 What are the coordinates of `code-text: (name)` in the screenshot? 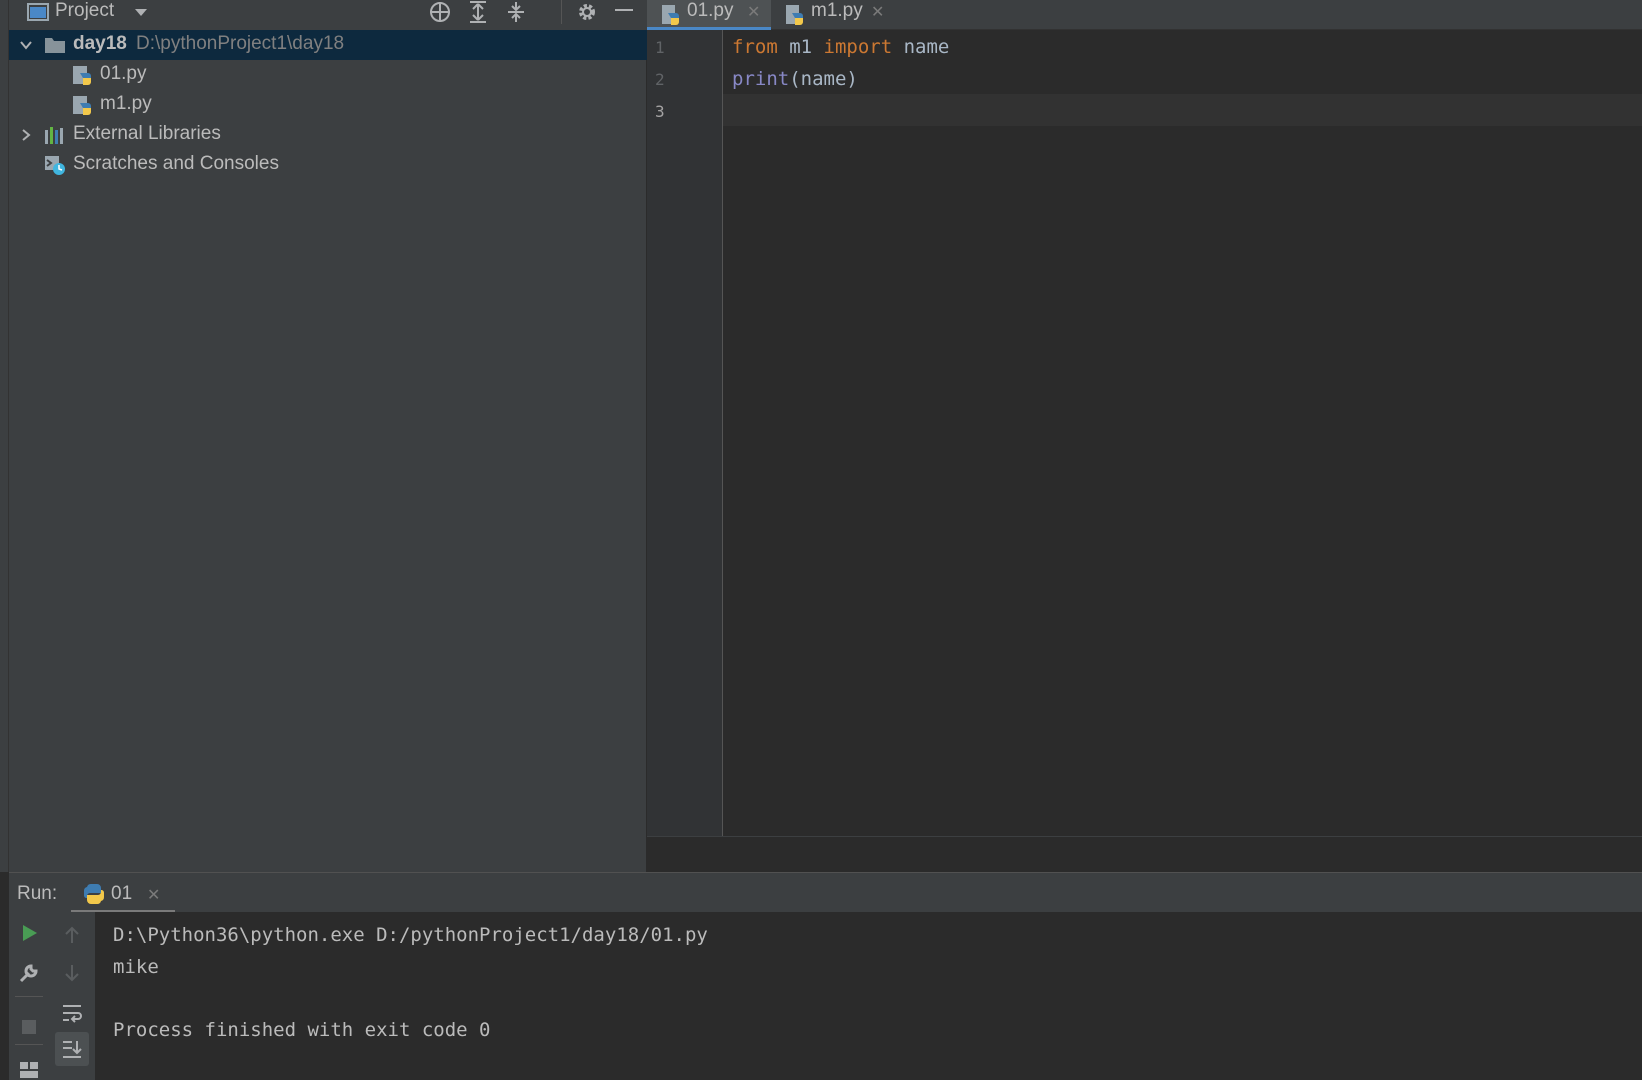 It's located at (823, 79).